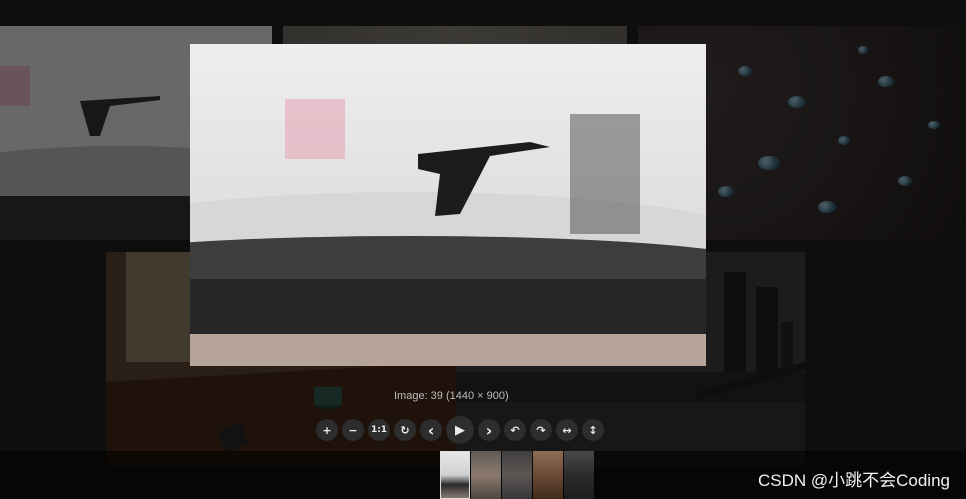  I want to click on rotate-left-button: ↶, so click(515, 430).